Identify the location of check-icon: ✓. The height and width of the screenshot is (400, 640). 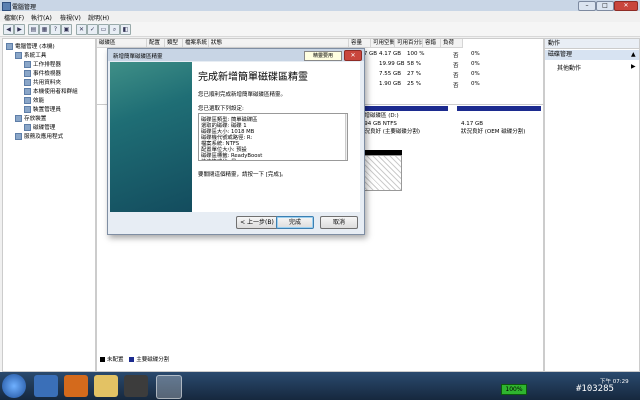
(92, 29).